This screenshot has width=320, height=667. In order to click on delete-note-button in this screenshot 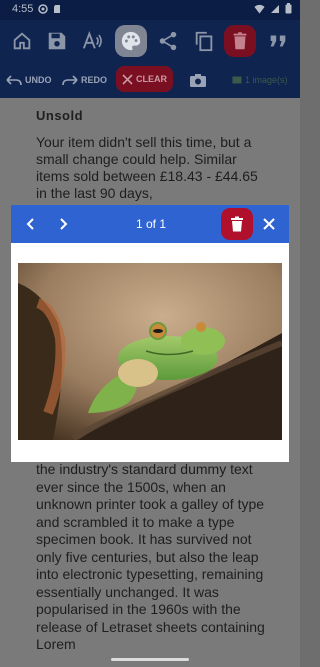, I will do `click(240, 41)`.